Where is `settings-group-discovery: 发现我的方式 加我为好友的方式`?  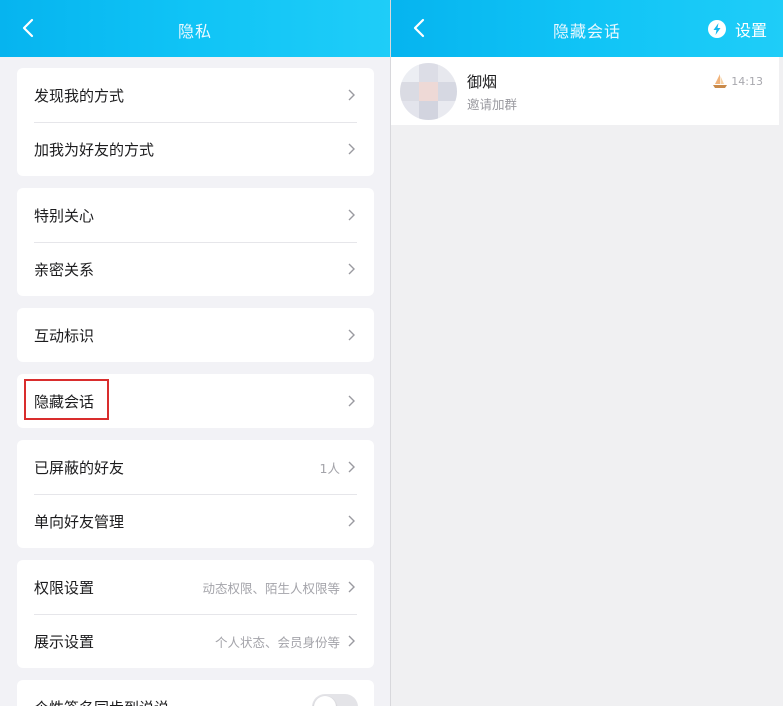 settings-group-discovery: 发现我的方式 加我为好友的方式 is located at coordinates (195, 122).